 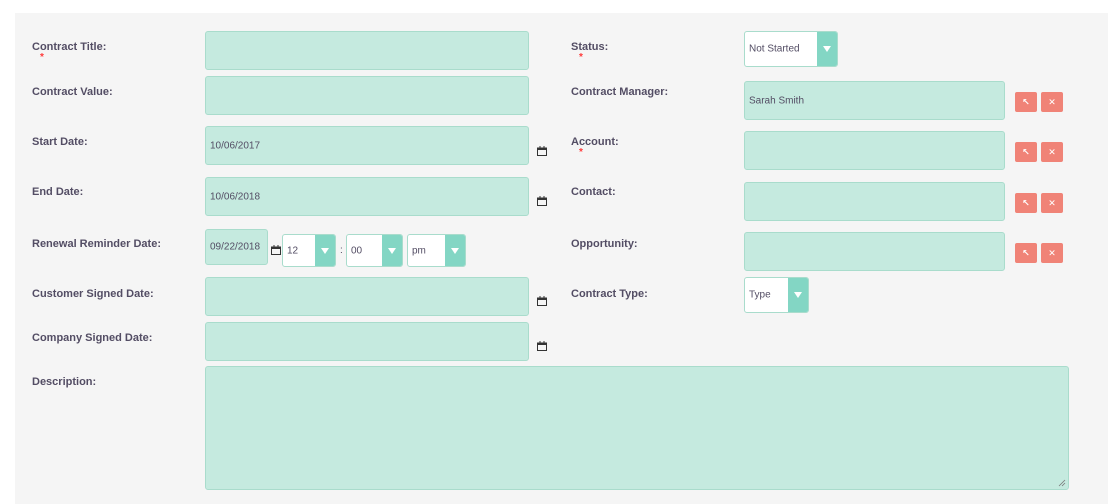 What do you see at coordinates (367, 341) in the screenshot?
I see `company-signed-date-input` at bounding box center [367, 341].